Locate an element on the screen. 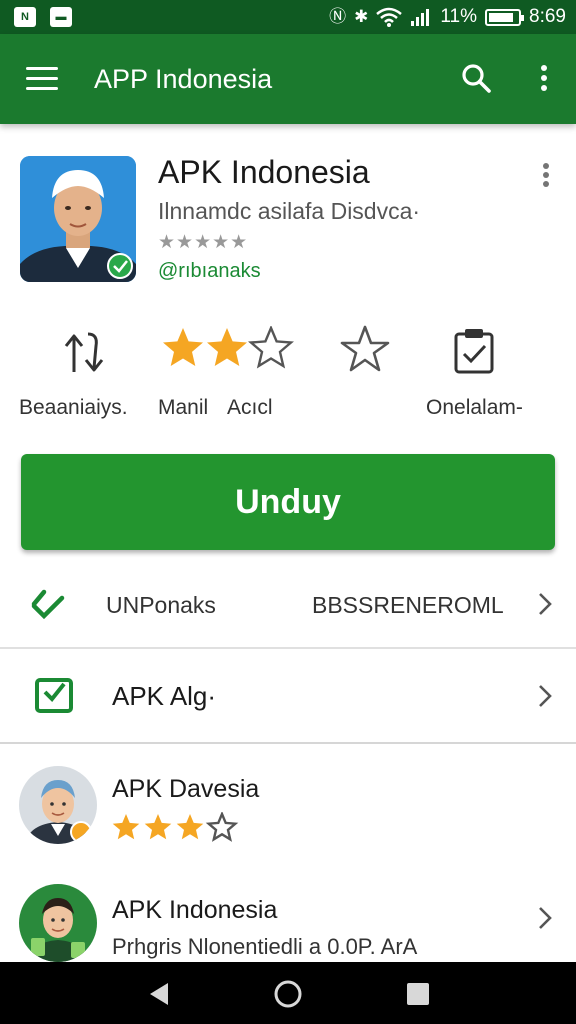 This screenshot has width=576, height=1024. image-icon: ▬ is located at coordinates (61, 17).